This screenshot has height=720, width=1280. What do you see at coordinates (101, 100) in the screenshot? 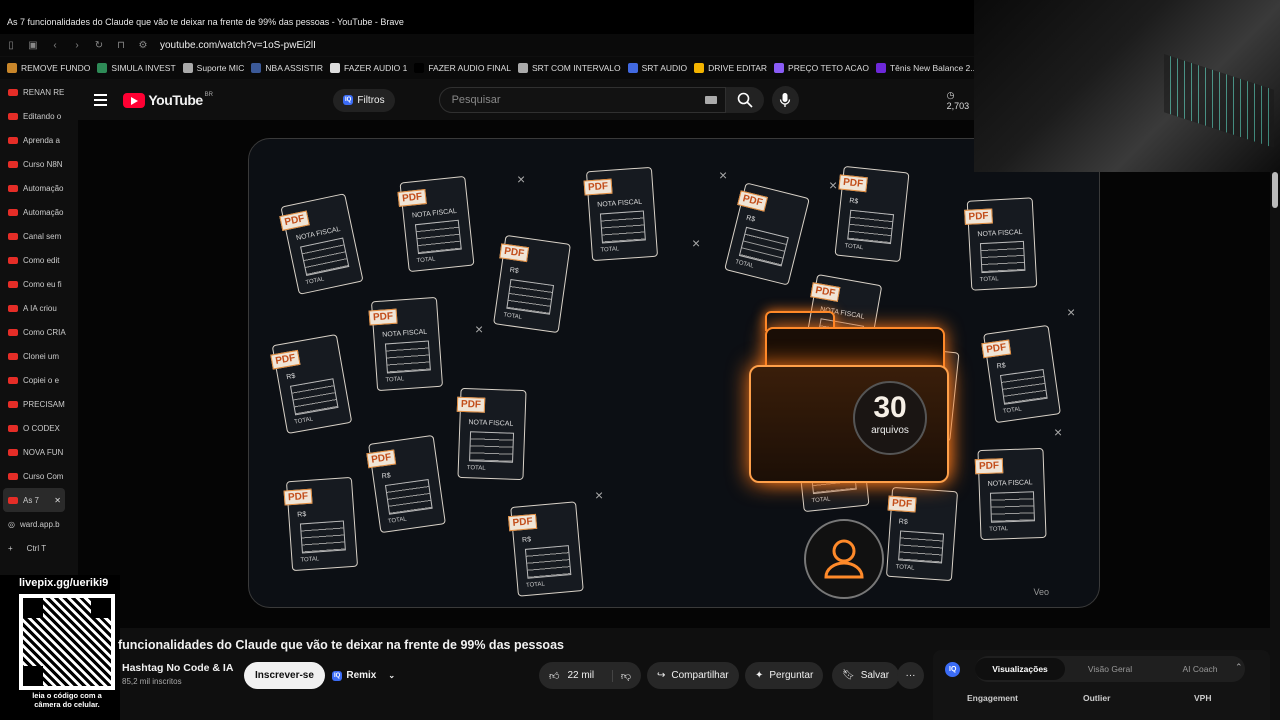
I see `menu-icon` at bounding box center [101, 100].